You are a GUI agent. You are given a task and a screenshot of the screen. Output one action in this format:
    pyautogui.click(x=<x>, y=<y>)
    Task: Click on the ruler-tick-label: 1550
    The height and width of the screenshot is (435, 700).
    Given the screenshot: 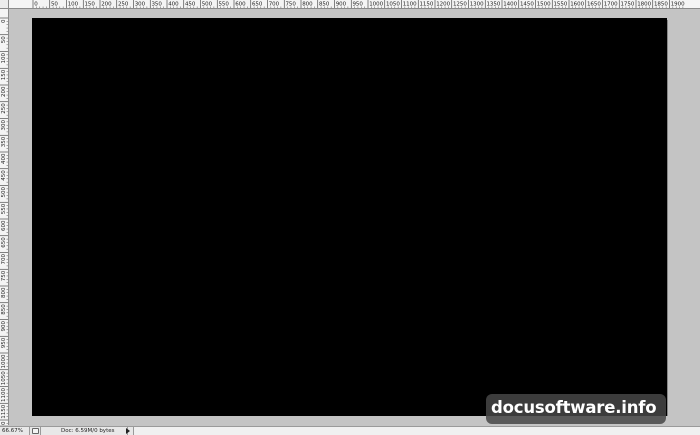 What is the action you would take?
    pyautogui.click(x=560, y=5)
    